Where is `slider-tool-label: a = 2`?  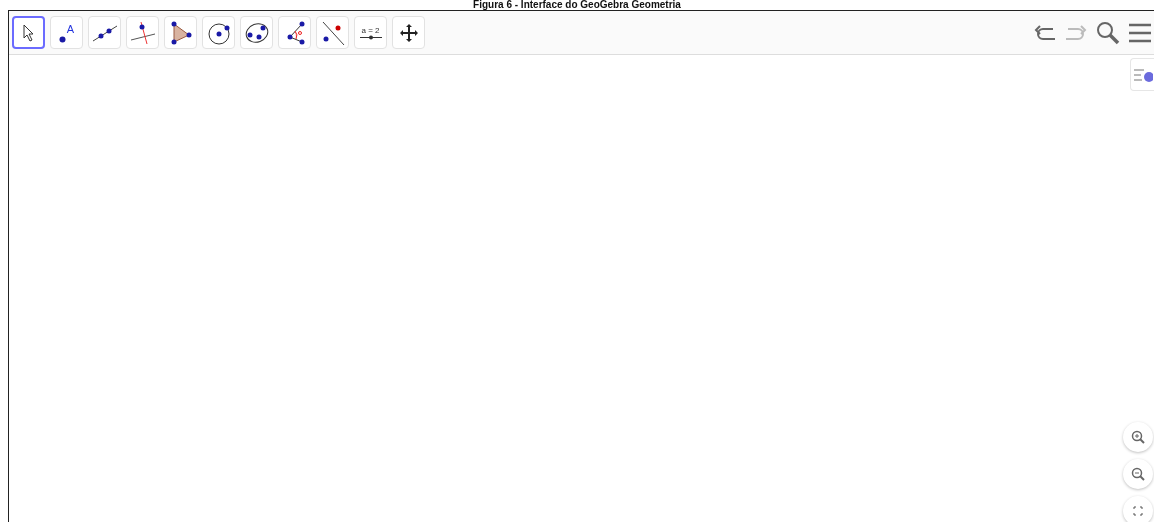
slider-tool-label: a = 2 is located at coordinates (370, 32).